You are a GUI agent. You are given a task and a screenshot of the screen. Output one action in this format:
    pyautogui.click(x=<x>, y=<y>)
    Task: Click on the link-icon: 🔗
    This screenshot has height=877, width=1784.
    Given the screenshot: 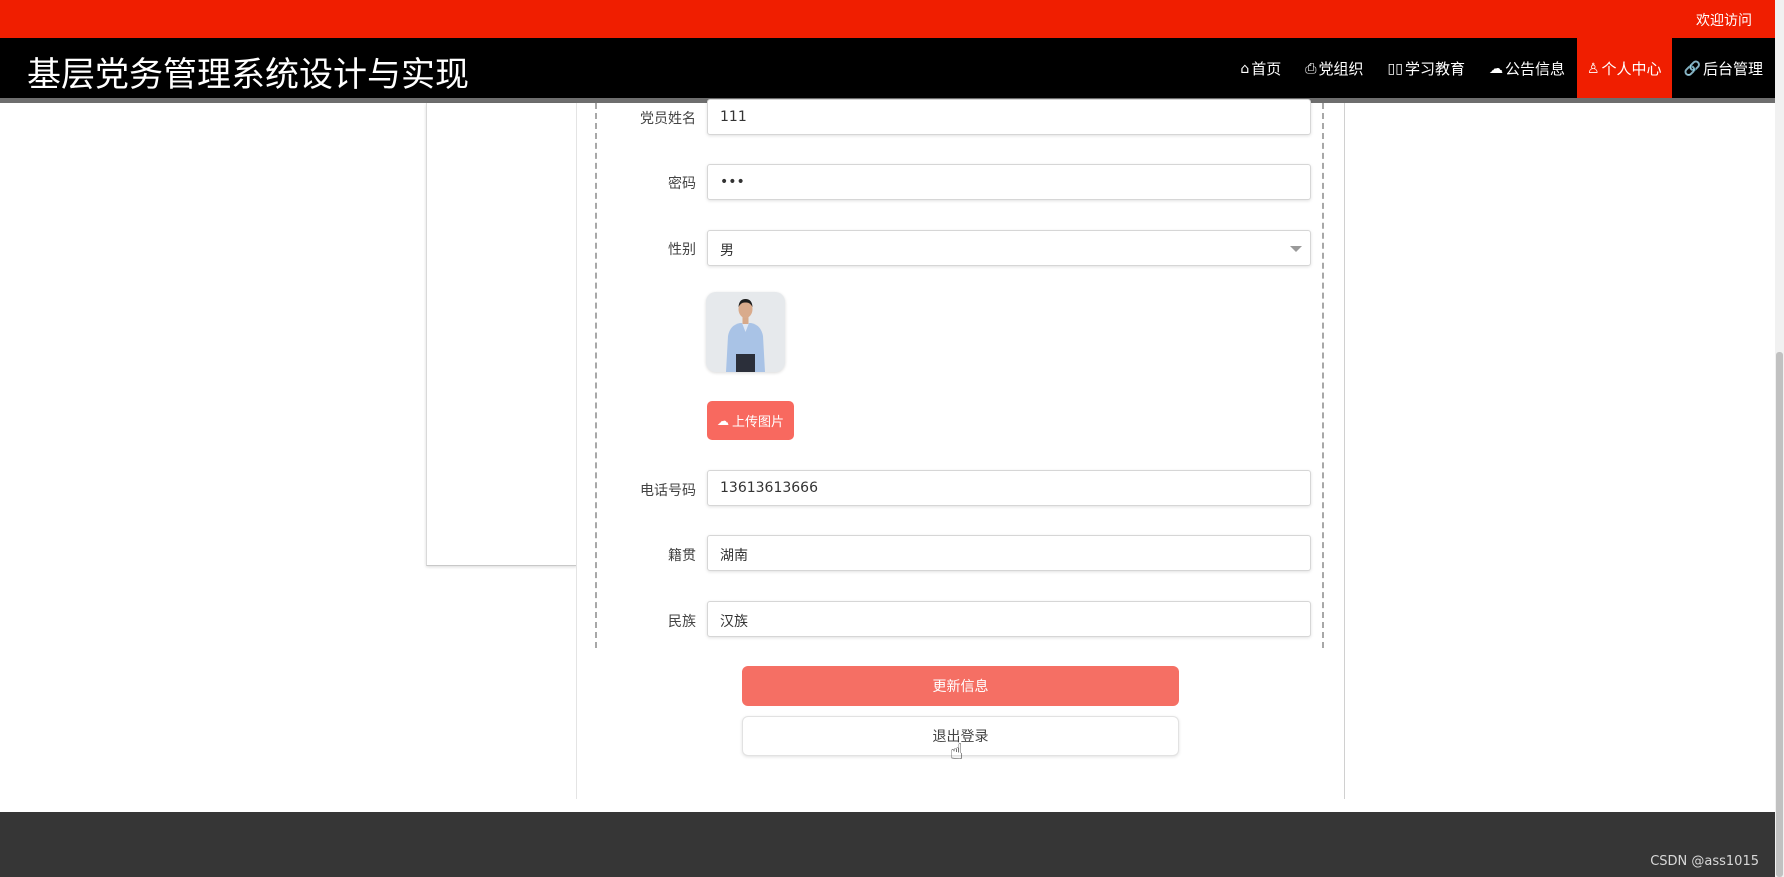 What is the action you would take?
    pyautogui.click(x=1692, y=68)
    